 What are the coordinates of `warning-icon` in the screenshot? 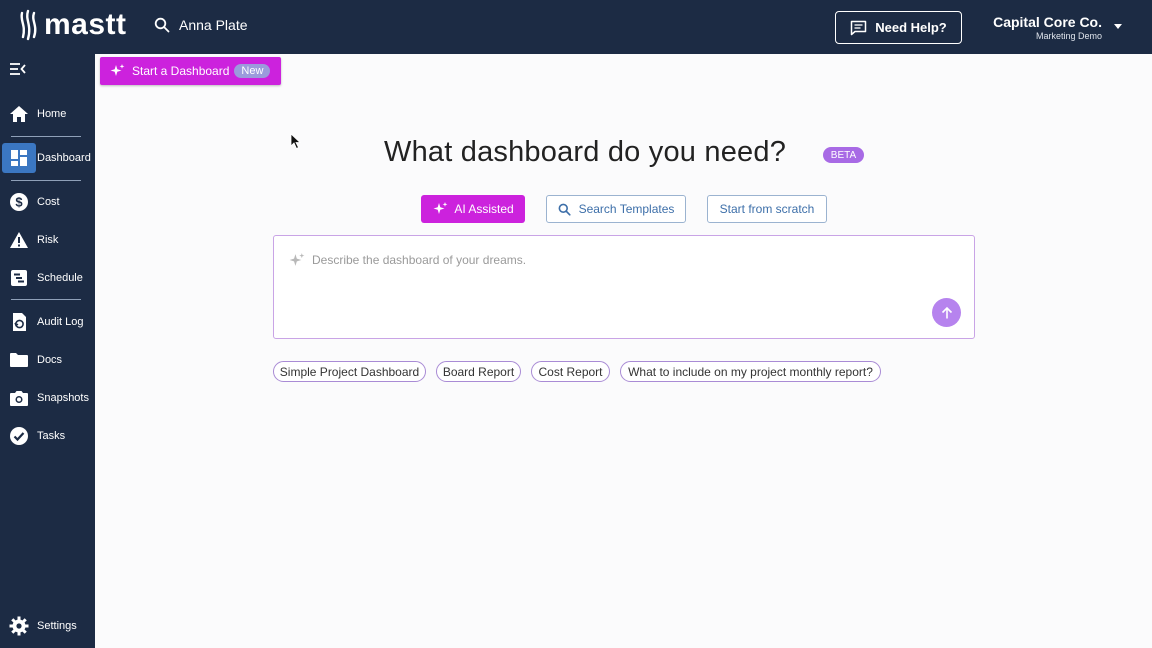 It's located at (19, 240).